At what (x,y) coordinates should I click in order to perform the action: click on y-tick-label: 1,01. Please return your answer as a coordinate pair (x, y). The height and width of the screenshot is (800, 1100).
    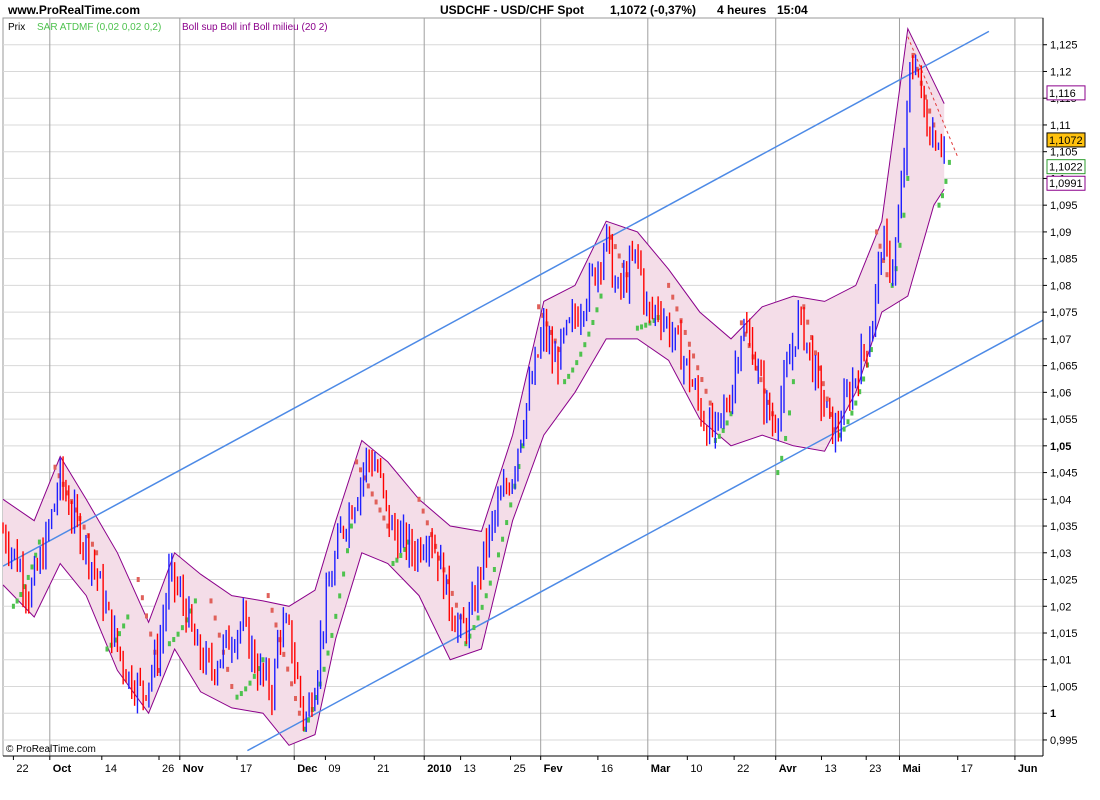
    Looking at the image, I should click on (1060, 661).